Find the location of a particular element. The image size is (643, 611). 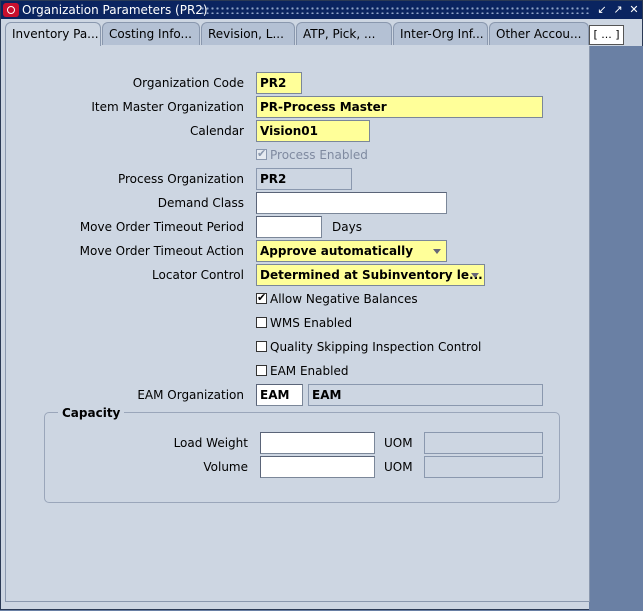

quality-skipping-label: Quality Skipping Inspection Control is located at coordinates (376, 347).